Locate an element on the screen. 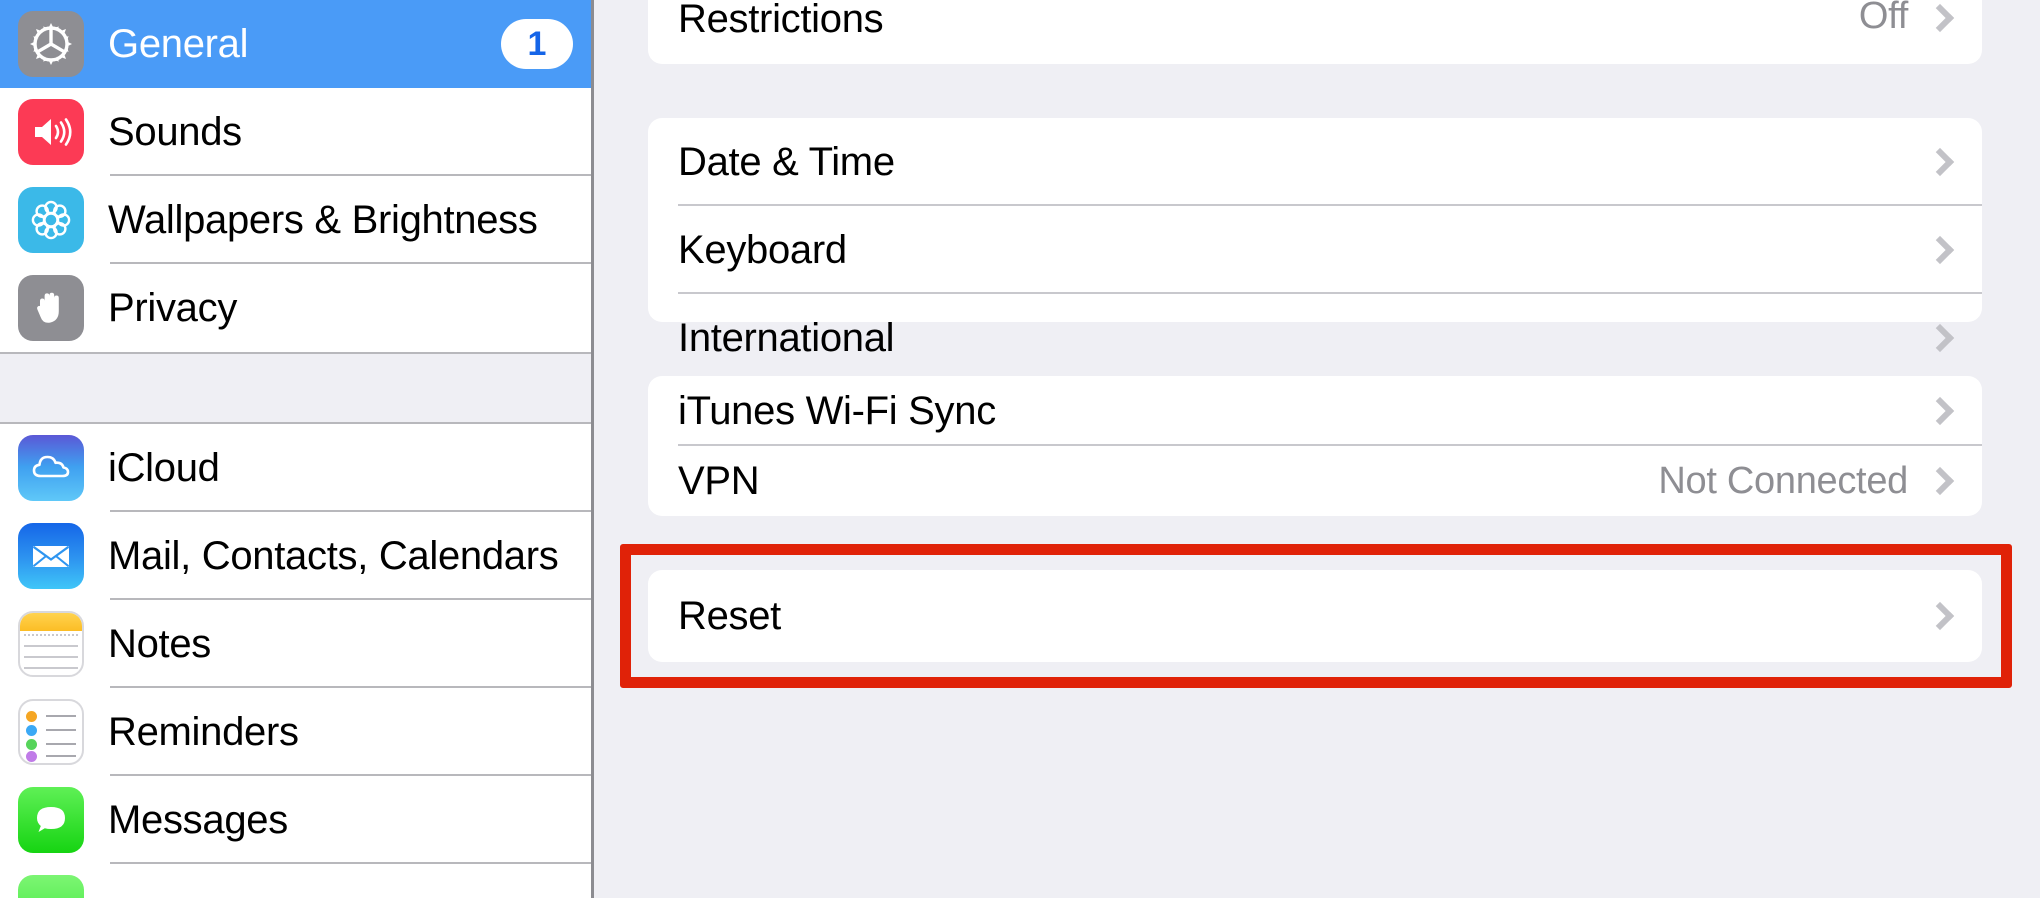 This screenshot has height=898, width=2040. row-international: International is located at coordinates (1315, 338).